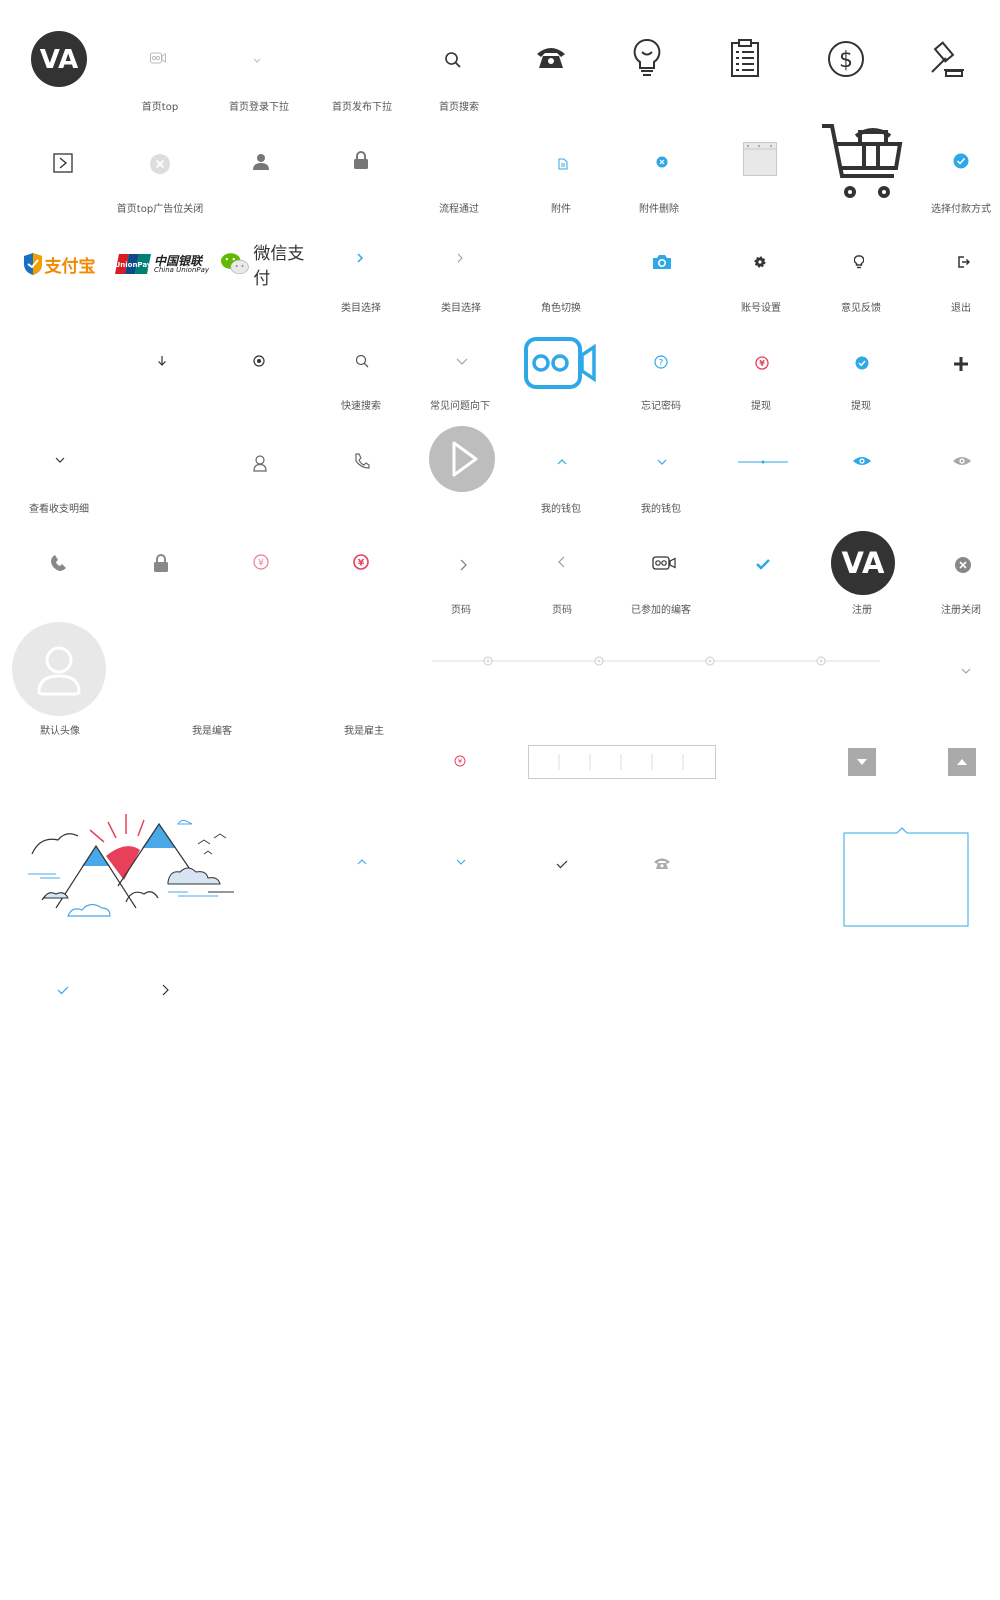 The height and width of the screenshot is (1600, 1000). I want to click on plus-icon, so click(961, 364).